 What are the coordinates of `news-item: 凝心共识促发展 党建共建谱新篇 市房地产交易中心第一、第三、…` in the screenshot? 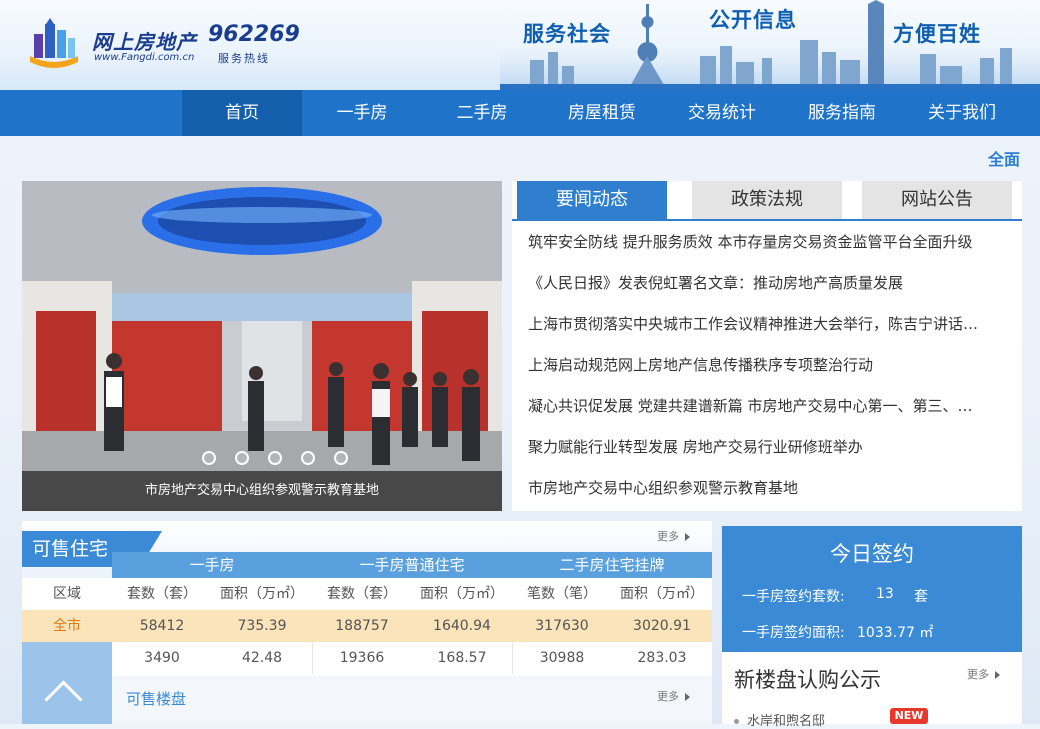 It's located at (771, 417).